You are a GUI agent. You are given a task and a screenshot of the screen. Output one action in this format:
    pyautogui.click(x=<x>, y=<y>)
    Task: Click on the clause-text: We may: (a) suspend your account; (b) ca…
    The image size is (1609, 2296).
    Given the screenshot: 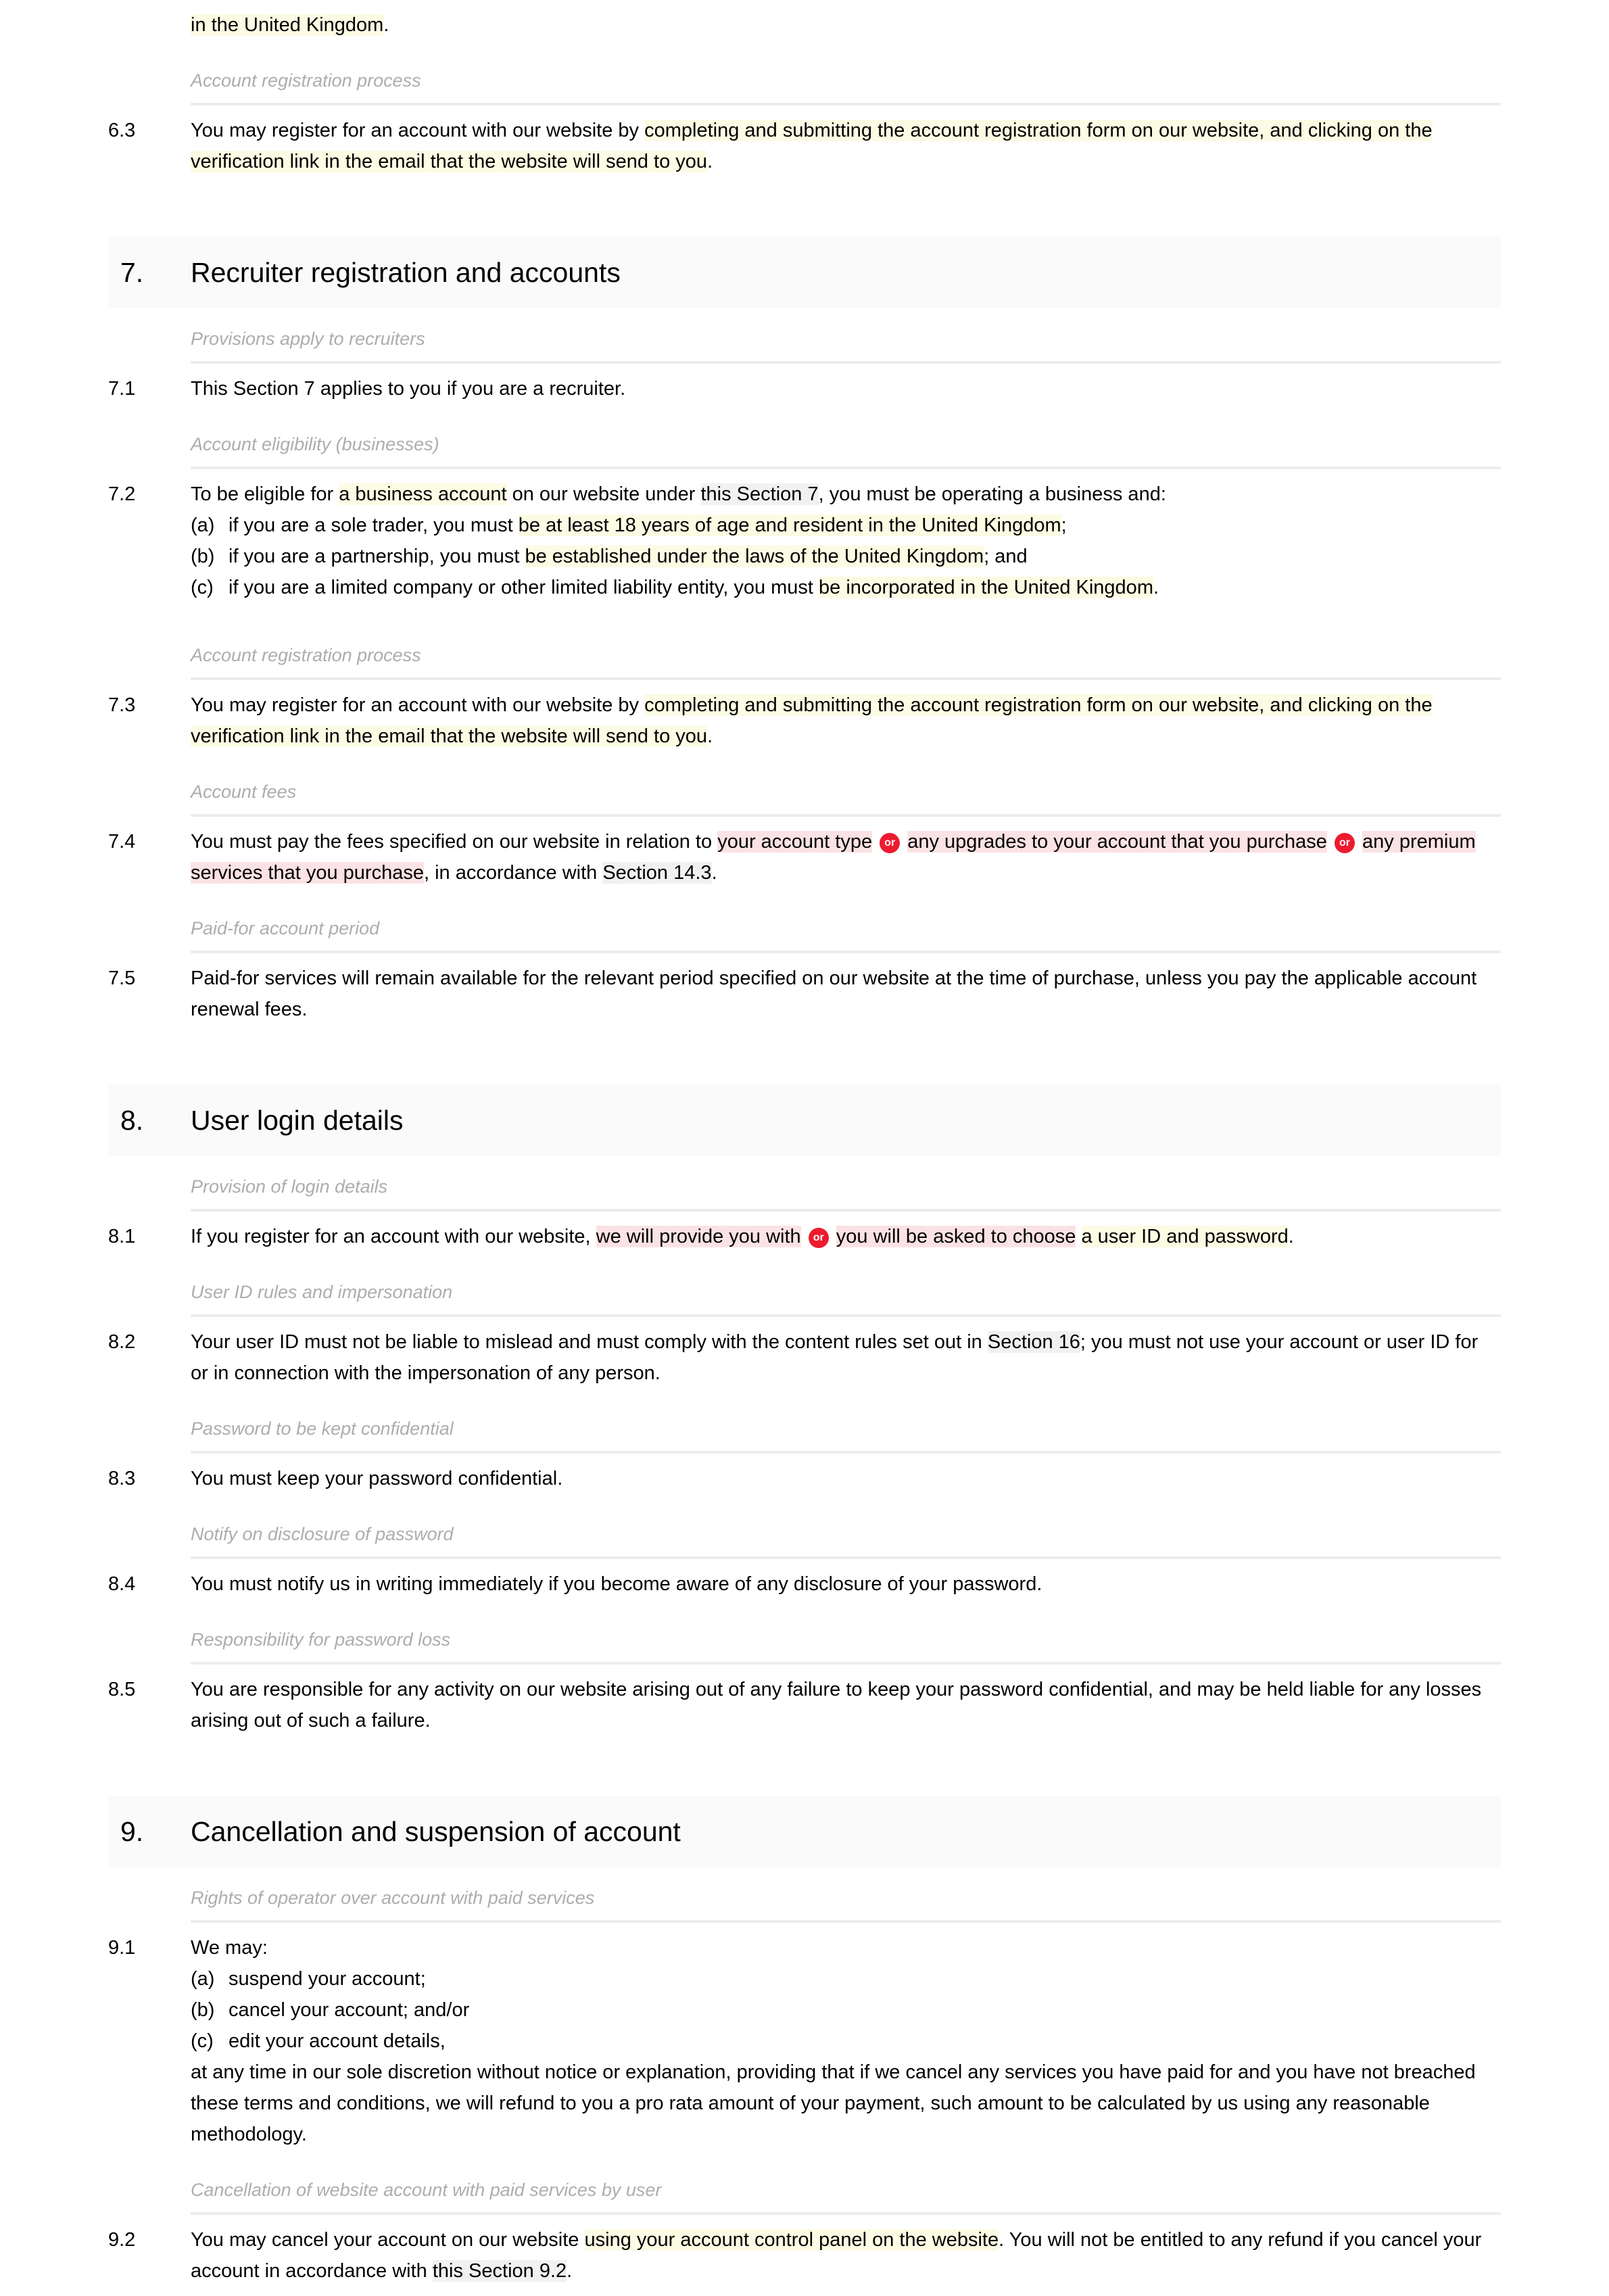 What is the action you would take?
    pyautogui.click(x=846, y=2041)
    